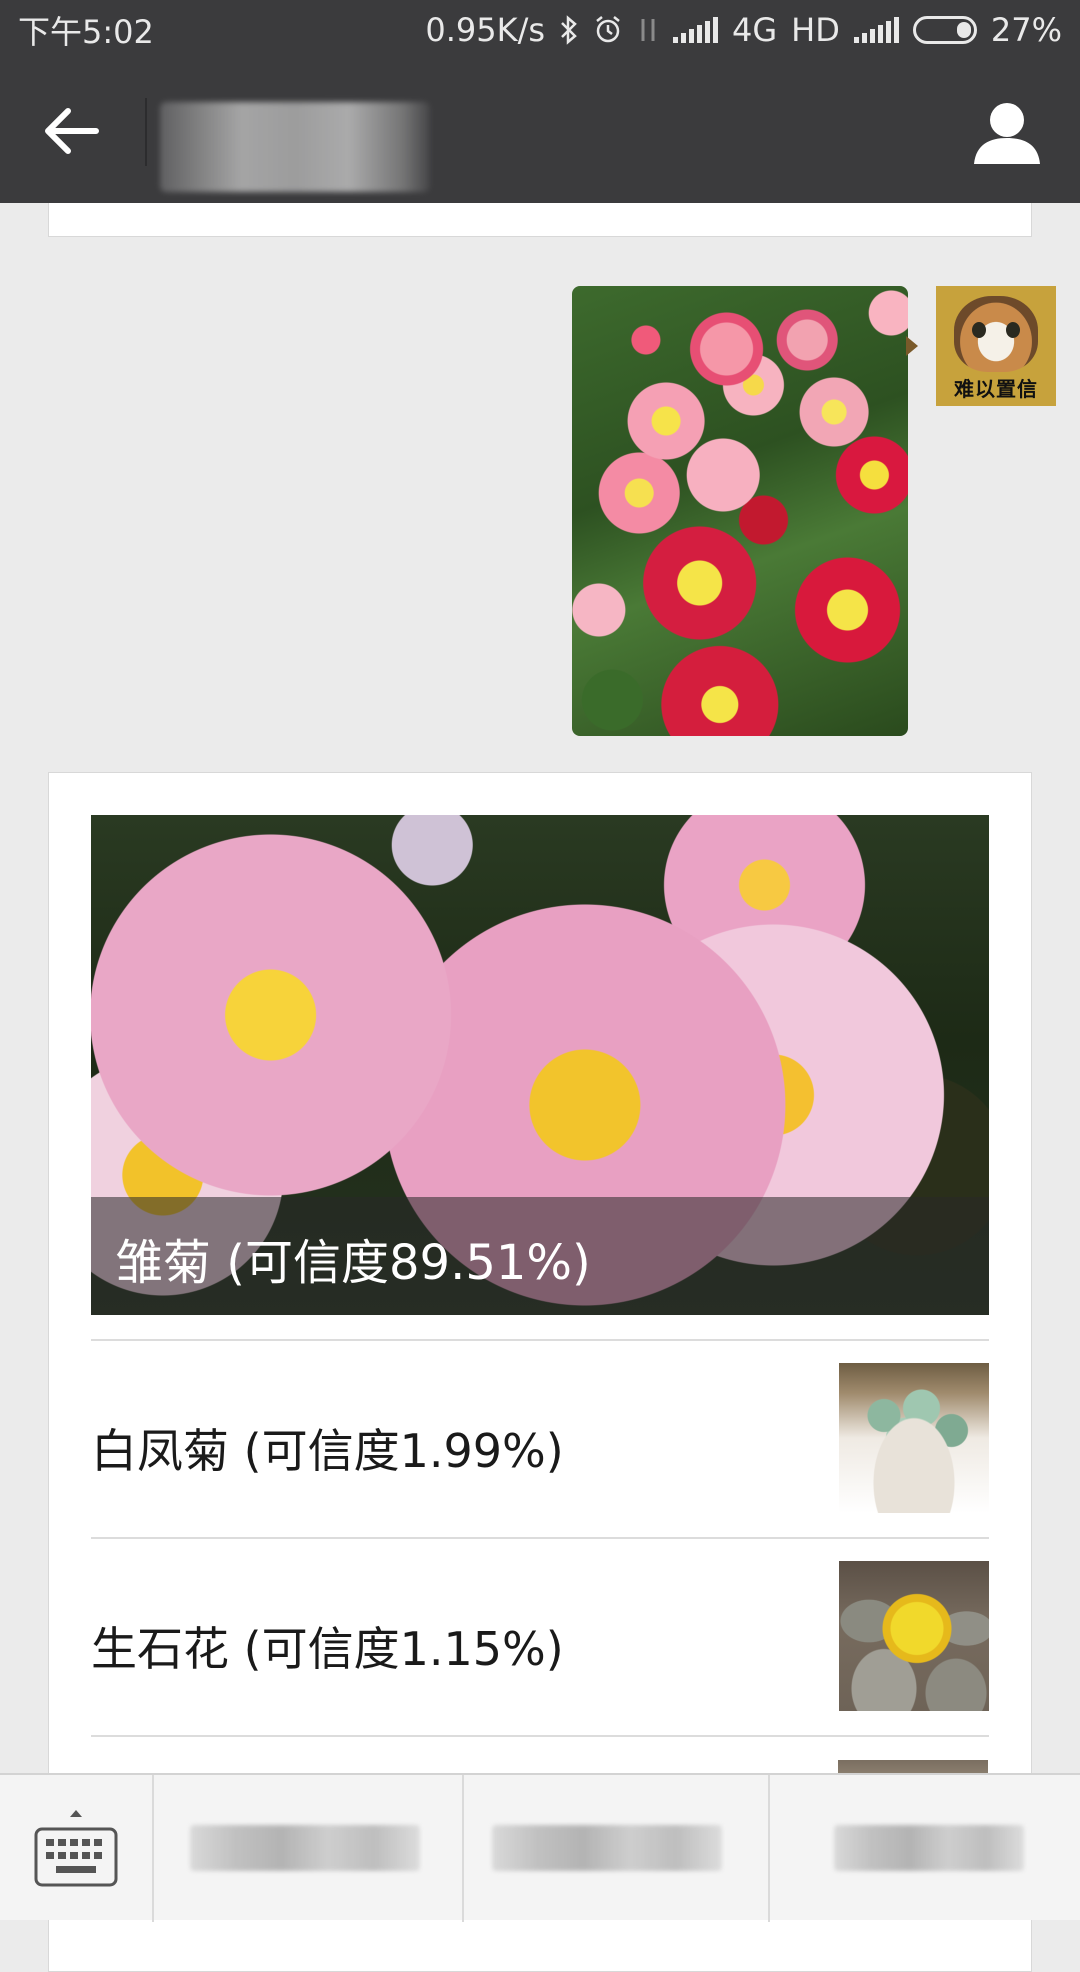 The height and width of the screenshot is (1972, 1080). What do you see at coordinates (912, 346) in the screenshot?
I see `bubble-tail` at bounding box center [912, 346].